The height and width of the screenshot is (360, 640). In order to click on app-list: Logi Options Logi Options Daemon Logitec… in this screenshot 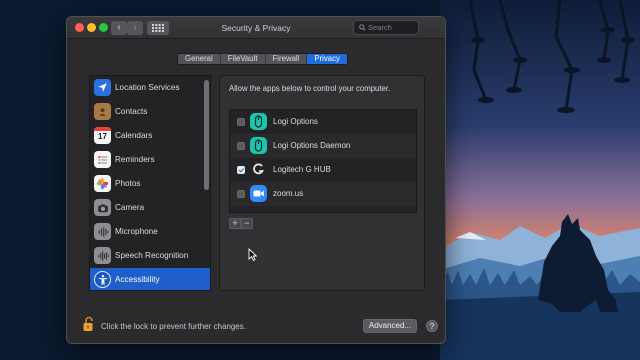, I will do `click(323, 161)`.